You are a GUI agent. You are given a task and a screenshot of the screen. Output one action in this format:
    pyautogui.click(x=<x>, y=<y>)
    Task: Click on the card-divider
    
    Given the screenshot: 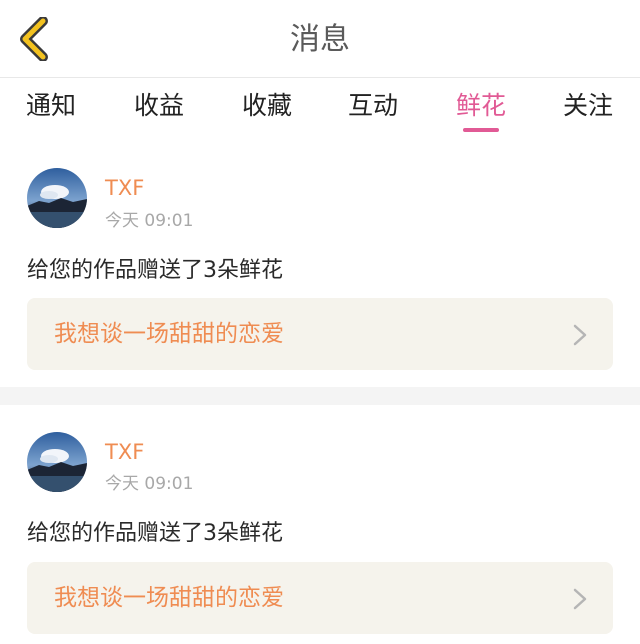 What is the action you would take?
    pyautogui.click(x=320, y=396)
    